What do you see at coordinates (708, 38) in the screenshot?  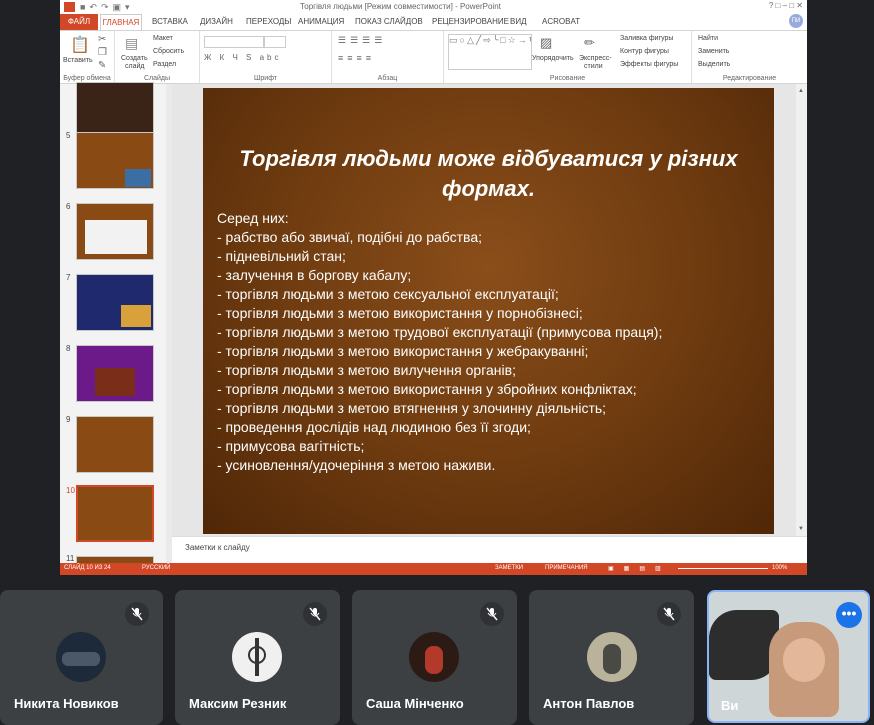 I see `find-button: Найти` at bounding box center [708, 38].